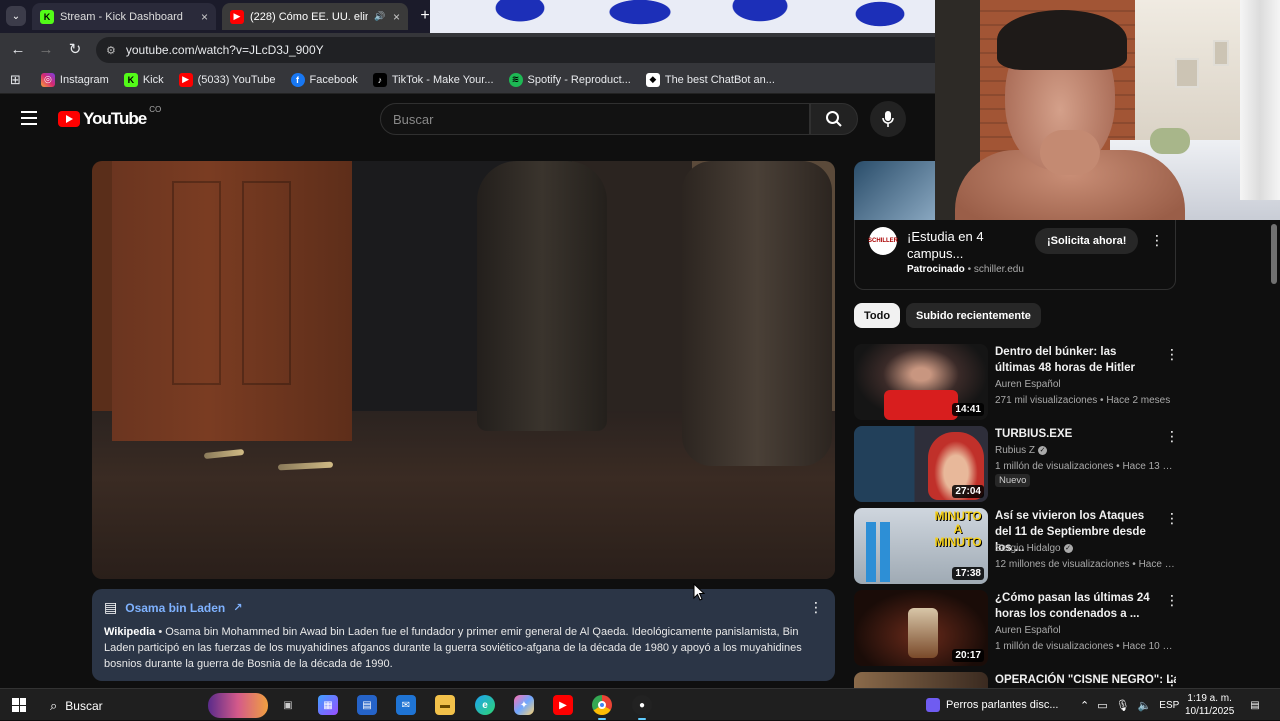  Describe the element at coordinates (445, 705) in the screenshot. I see `file-explorer-icon: ▬` at that location.